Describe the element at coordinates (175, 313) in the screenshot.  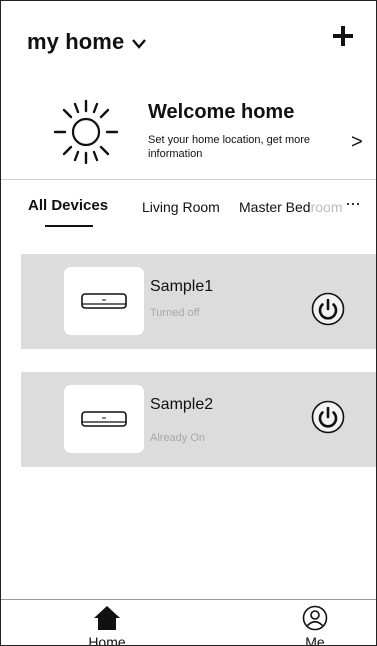
I see `device-status: Turned off` at that location.